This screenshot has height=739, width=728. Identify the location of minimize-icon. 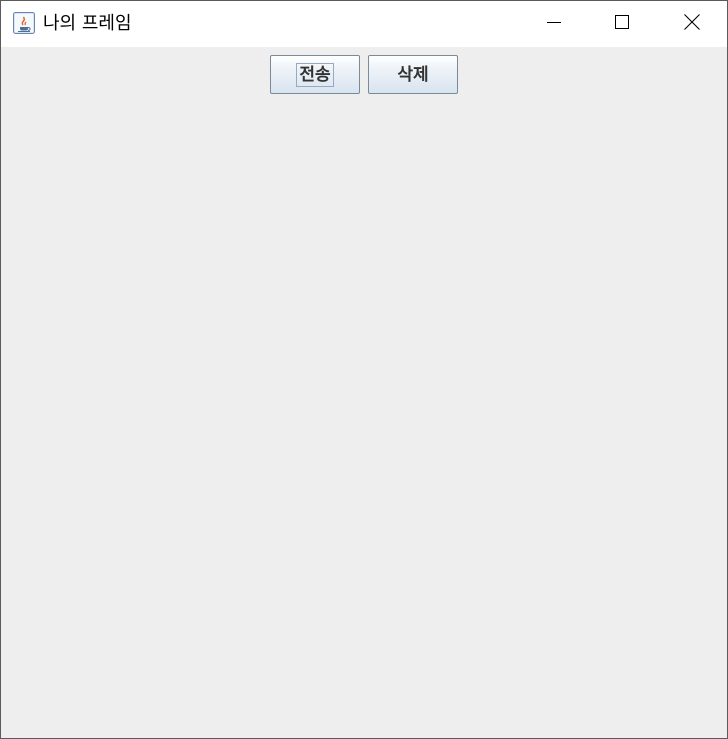
(554, 24).